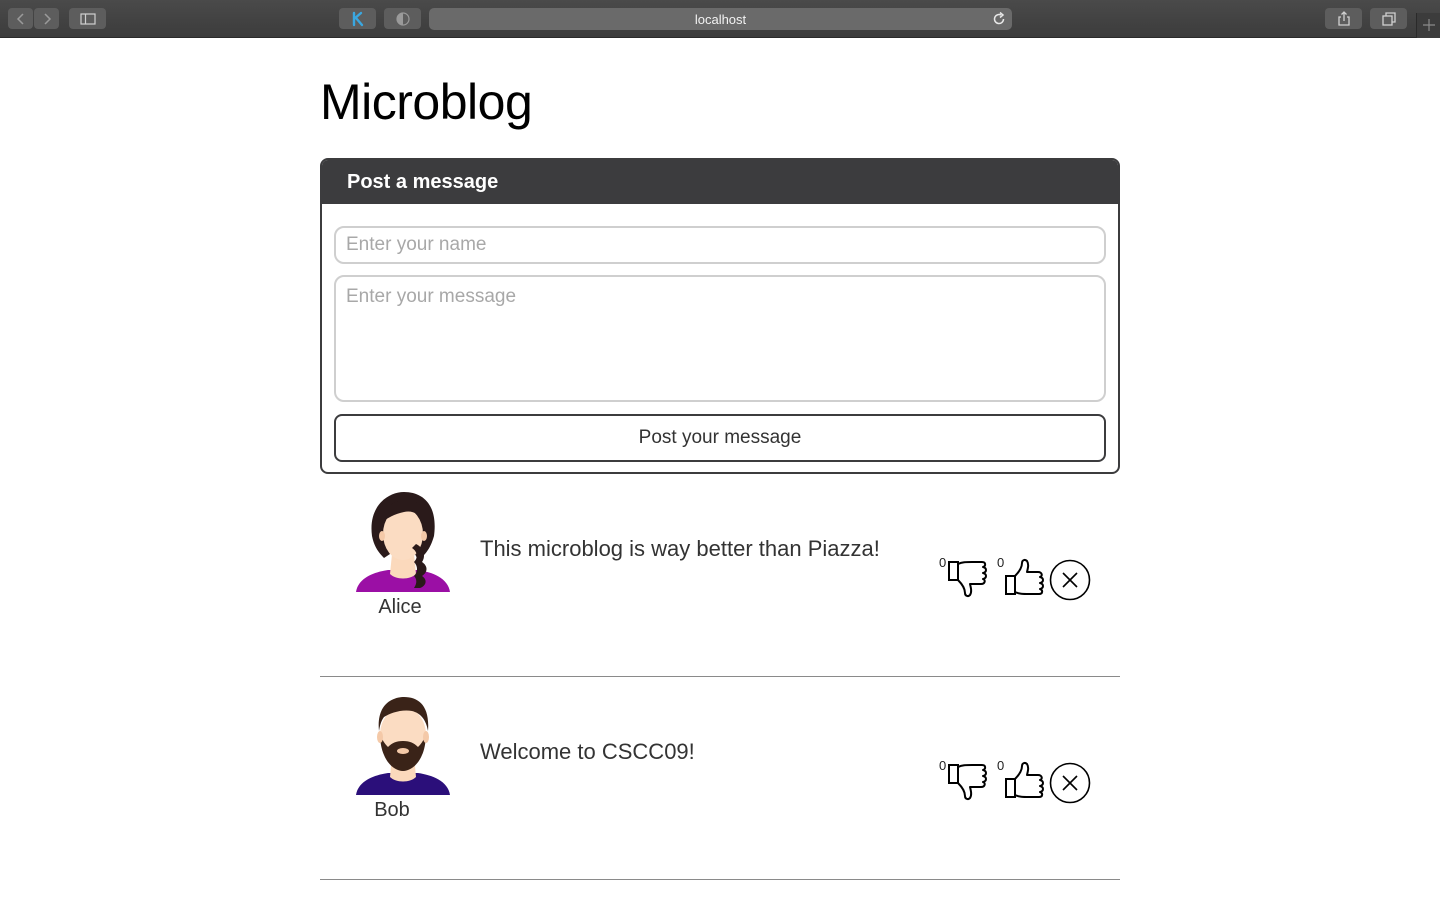 This screenshot has height=900, width=1440. What do you see at coordinates (403, 746) in the screenshot?
I see `bearded-man-avatar-icon` at bounding box center [403, 746].